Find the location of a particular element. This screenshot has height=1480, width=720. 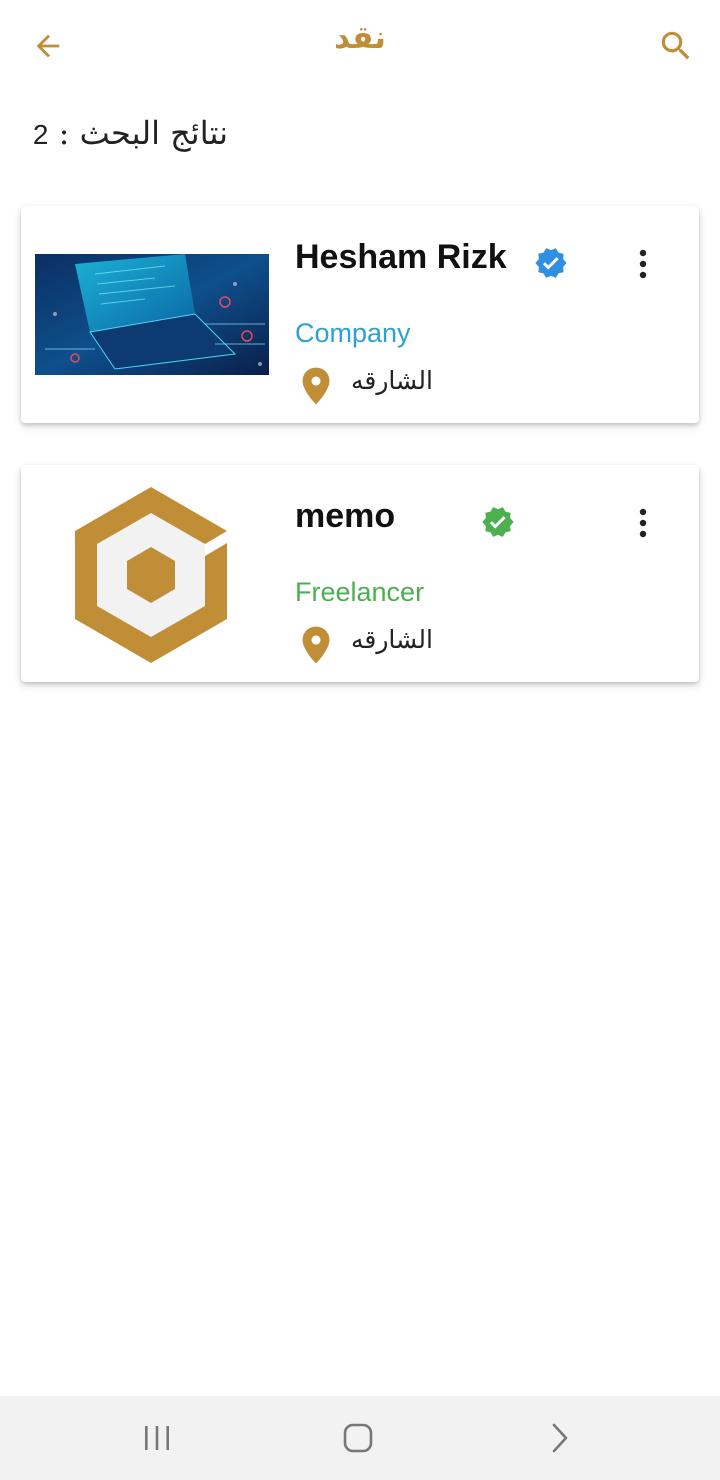

search-button is located at coordinates (676, 46).